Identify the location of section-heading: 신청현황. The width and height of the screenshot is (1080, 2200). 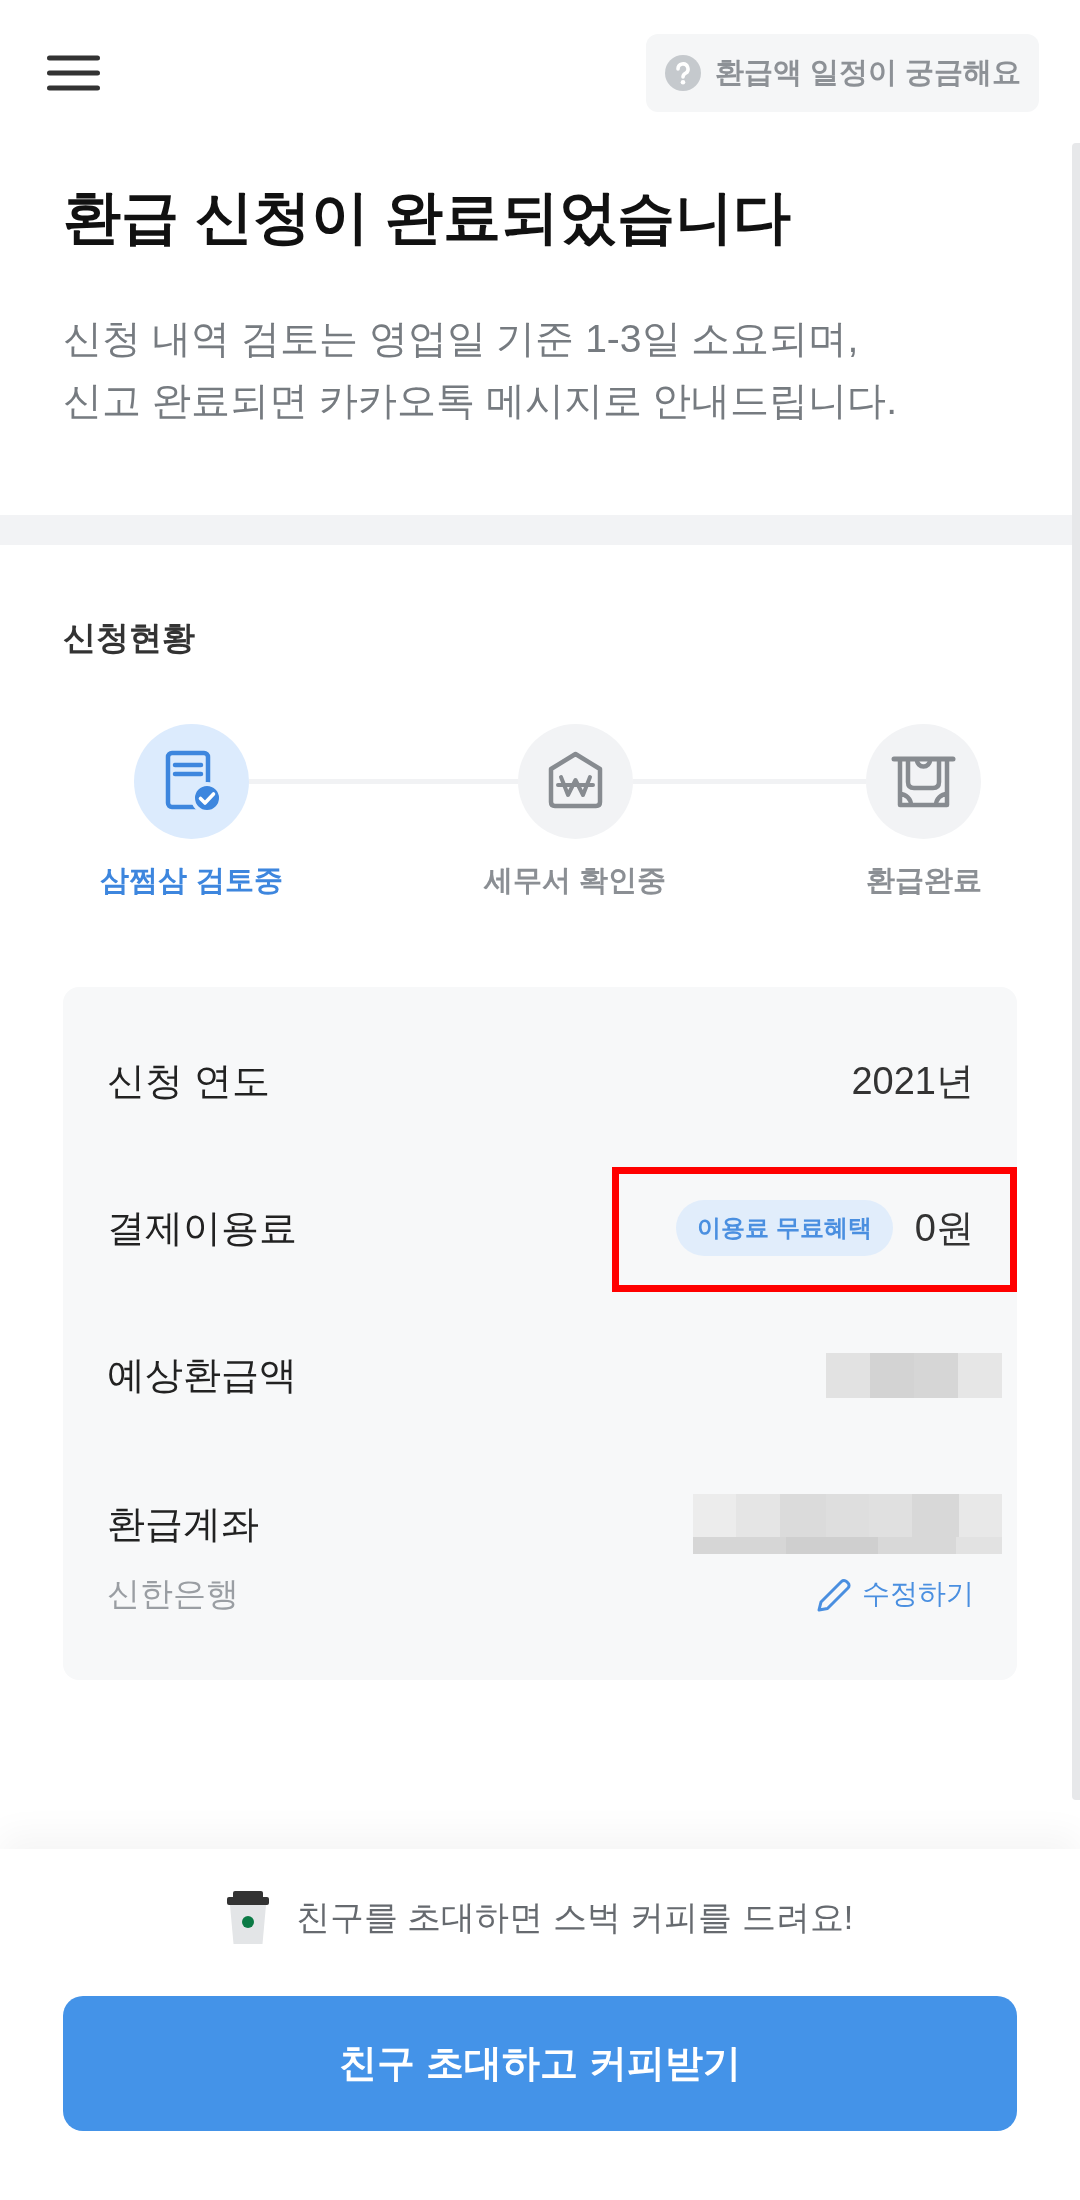
(129, 638).